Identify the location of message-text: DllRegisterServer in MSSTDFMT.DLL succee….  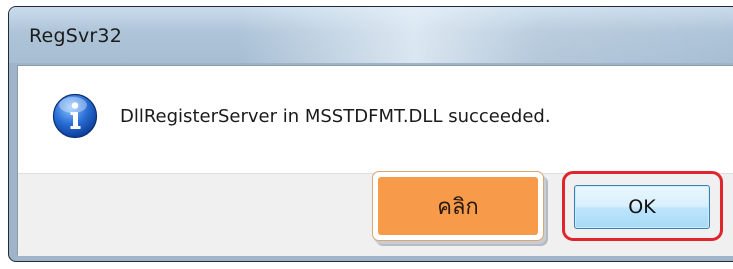
(335, 116).